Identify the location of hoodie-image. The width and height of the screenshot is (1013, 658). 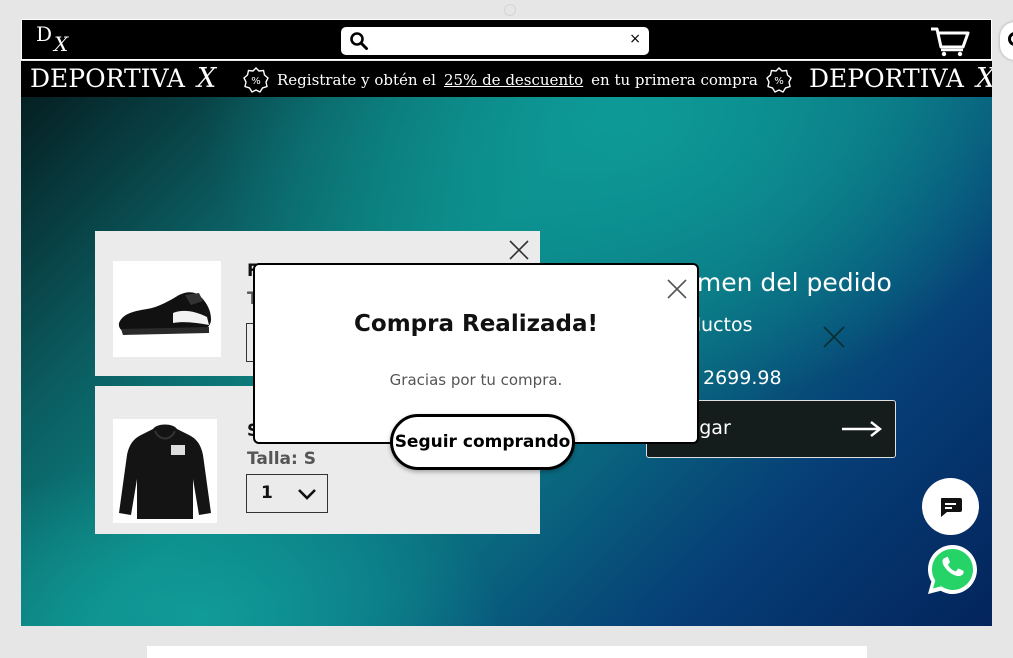
(165, 471).